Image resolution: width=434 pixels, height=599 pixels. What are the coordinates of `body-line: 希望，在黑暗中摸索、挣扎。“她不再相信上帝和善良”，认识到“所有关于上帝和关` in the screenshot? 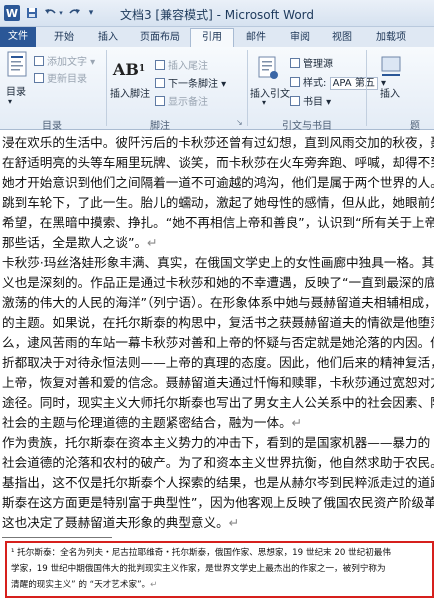 It's located at (218, 222).